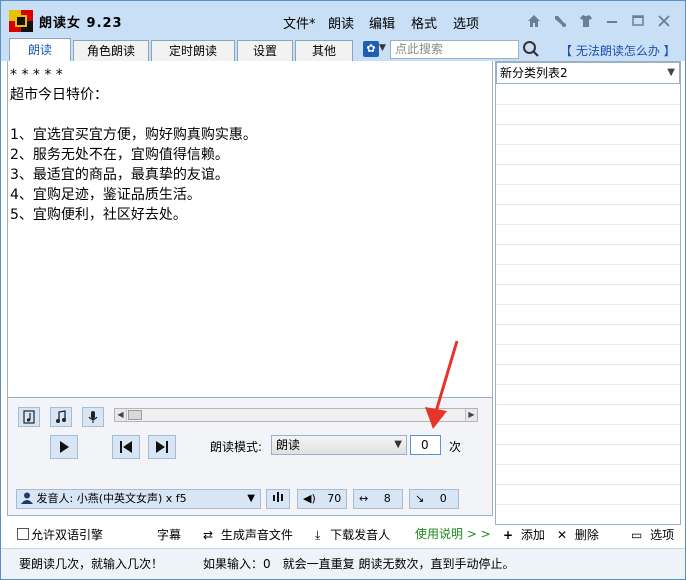 The width and height of the screenshot is (686, 580). What do you see at coordinates (442, 384) in the screenshot?
I see `annotation-arrow` at bounding box center [442, 384].